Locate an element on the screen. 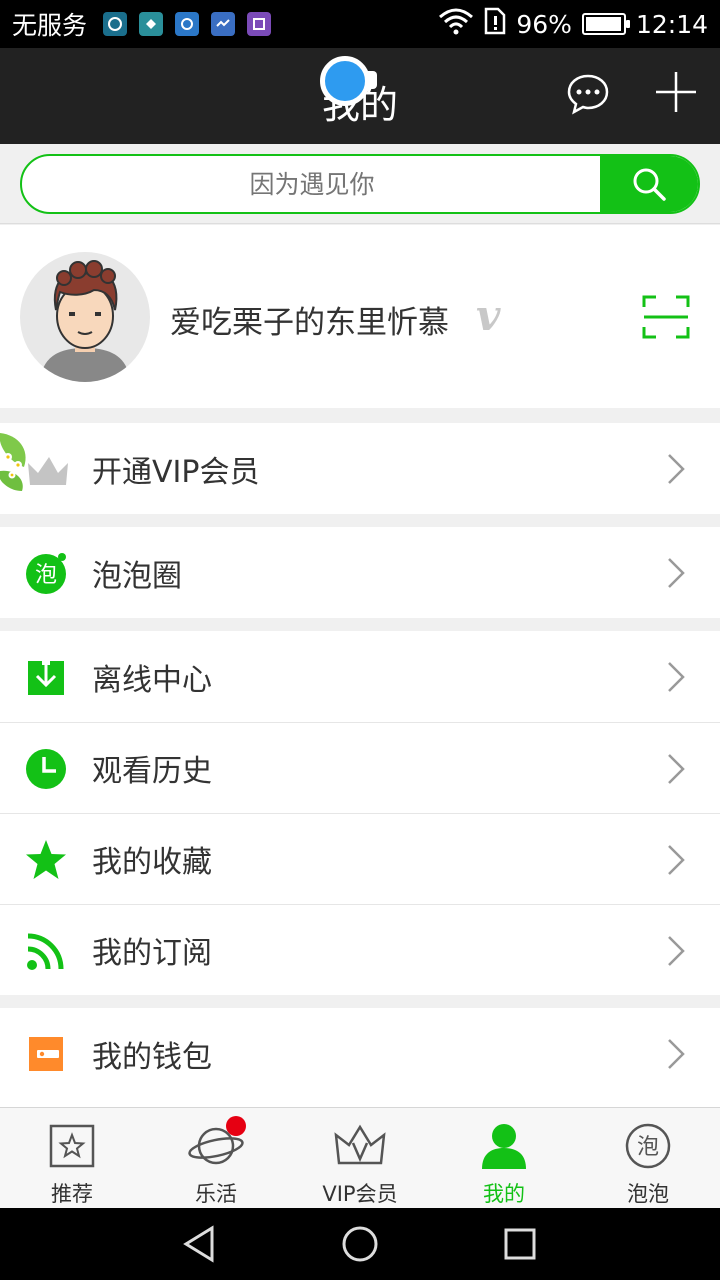  clock: 12:14 is located at coordinates (671, 24).